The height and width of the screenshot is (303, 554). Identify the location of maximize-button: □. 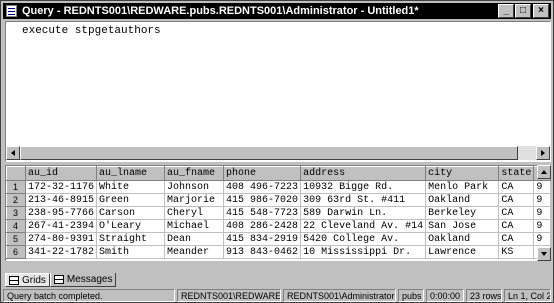
(523, 11).